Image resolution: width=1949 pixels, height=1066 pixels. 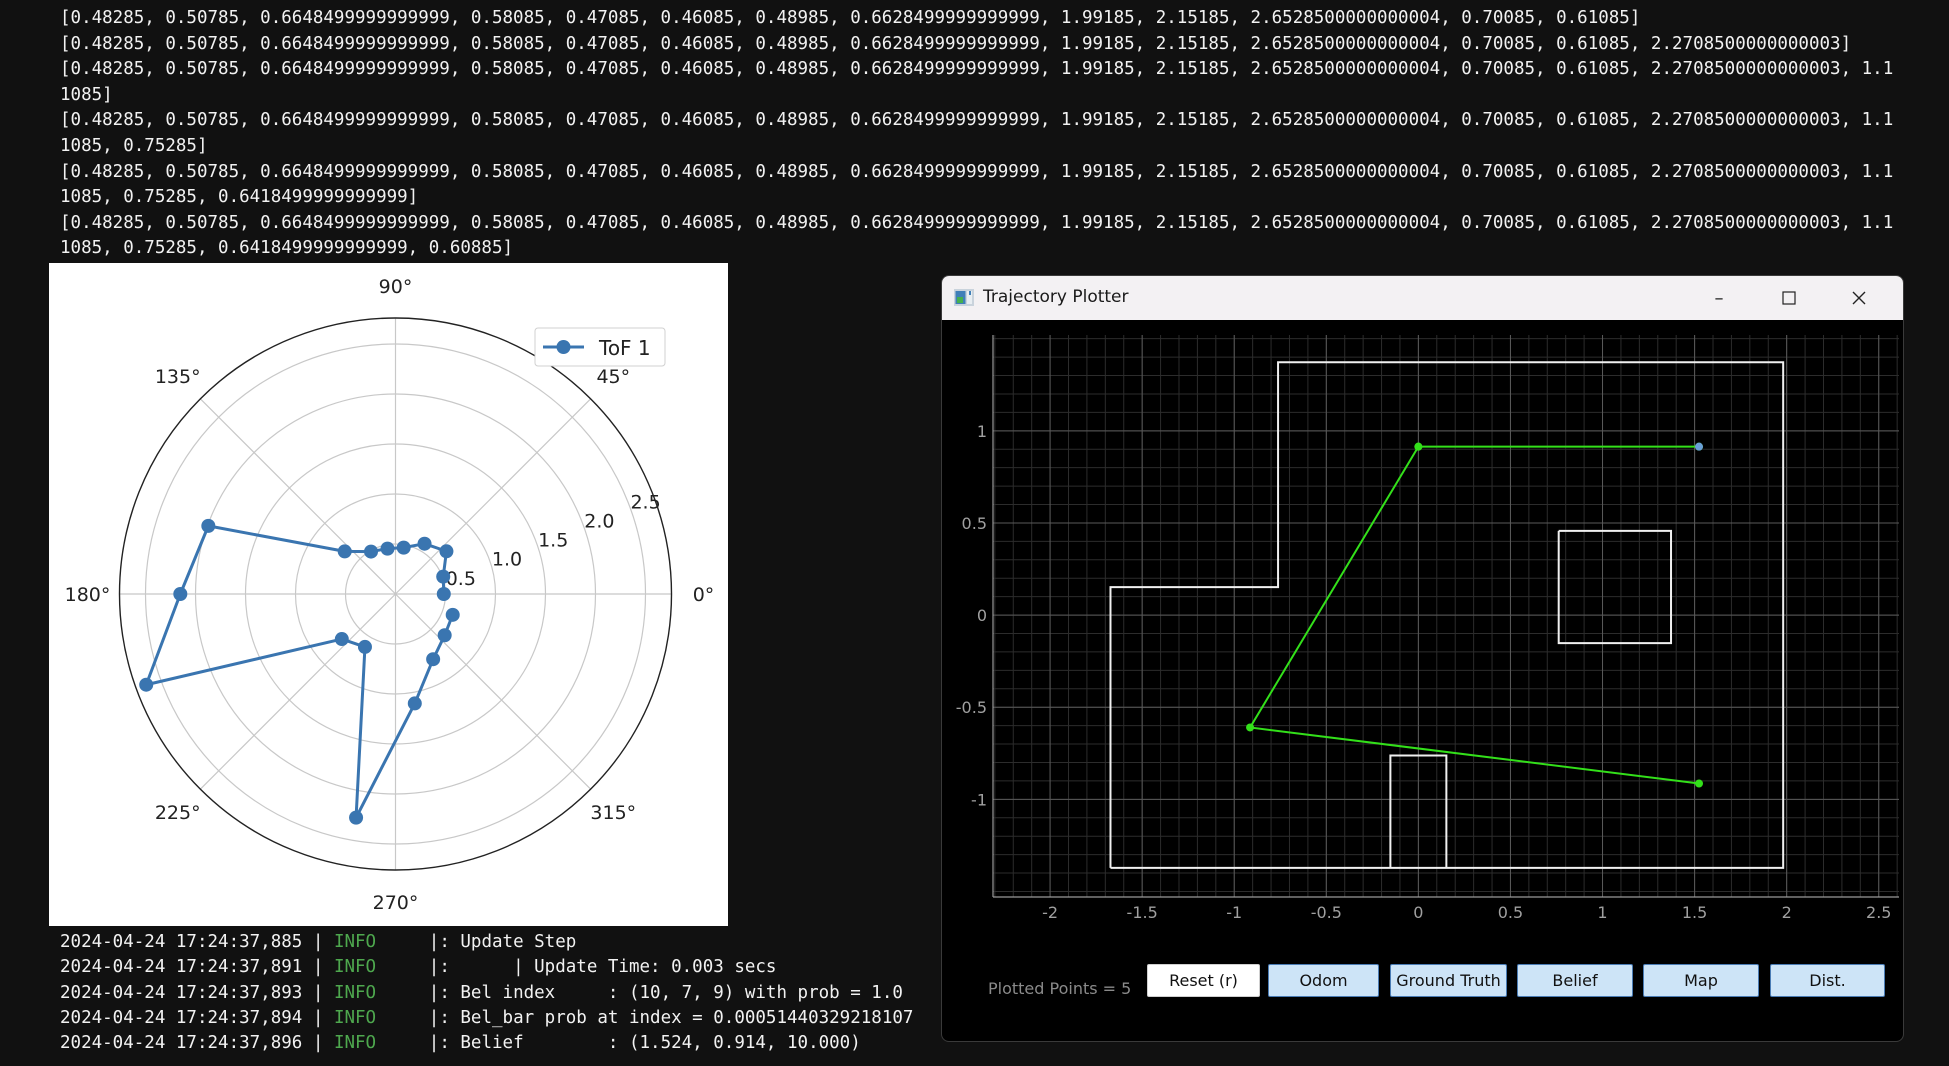 What do you see at coordinates (971, 707) in the screenshot?
I see `y-tick-label: -0.5` at bounding box center [971, 707].